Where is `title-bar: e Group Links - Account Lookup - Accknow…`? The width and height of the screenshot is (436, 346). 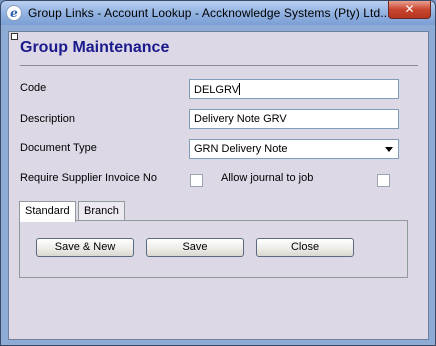
title-bar: e Group Links - Account Lookup - Accknow… is located at coordinates (218, 13).